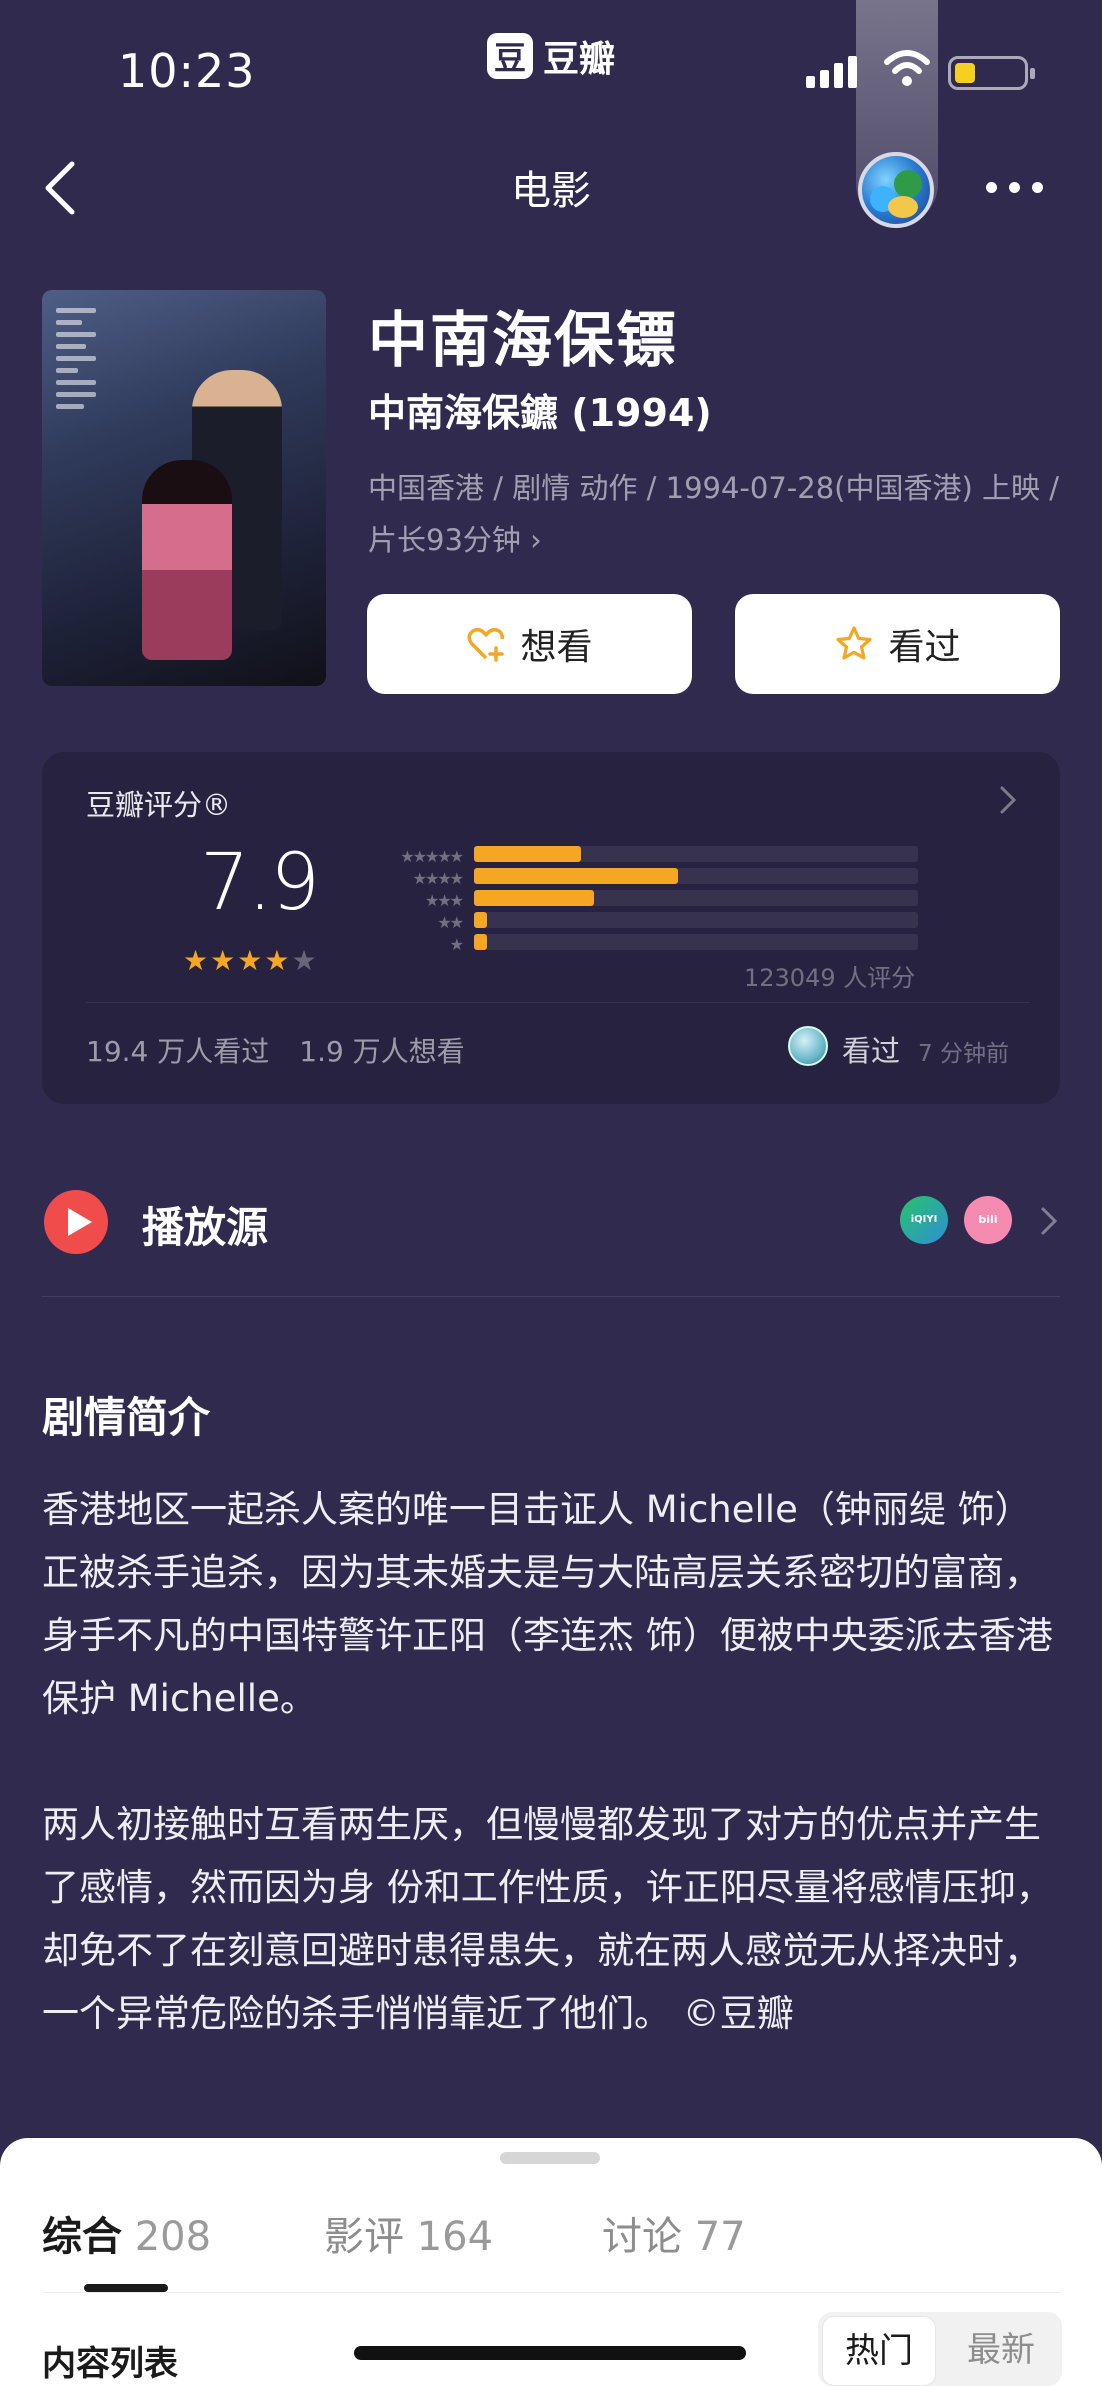  Describe the element at coordinates (187, 71) in the screenshot. I see `status-time: 10:23` at that location.